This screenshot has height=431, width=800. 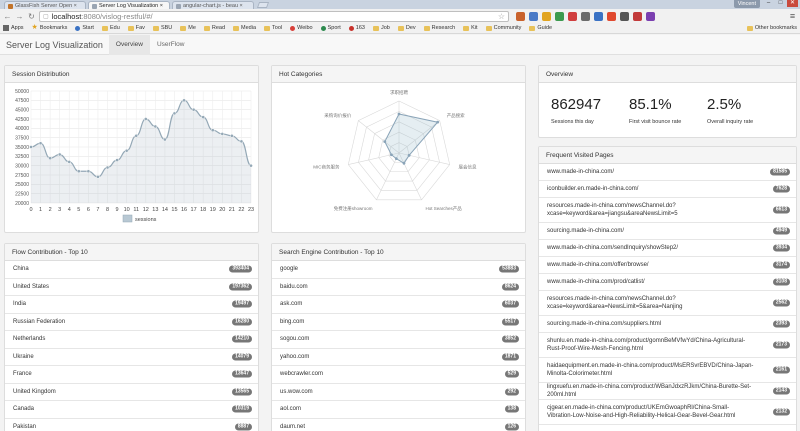 What do you see at coordinates (110, 28) in the screenshot?
I see `bookmark-folder: Edu` at bounding box center [110, 28].